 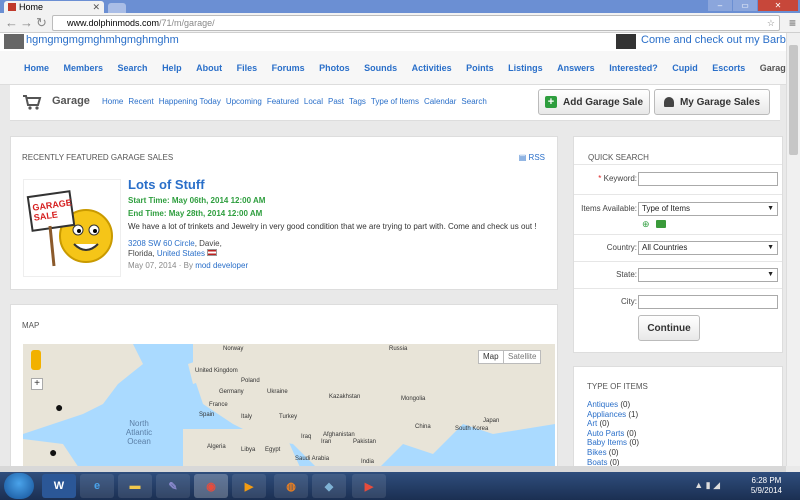 I want to click on type-item-link: Antiques, so click(x=602, y=404).